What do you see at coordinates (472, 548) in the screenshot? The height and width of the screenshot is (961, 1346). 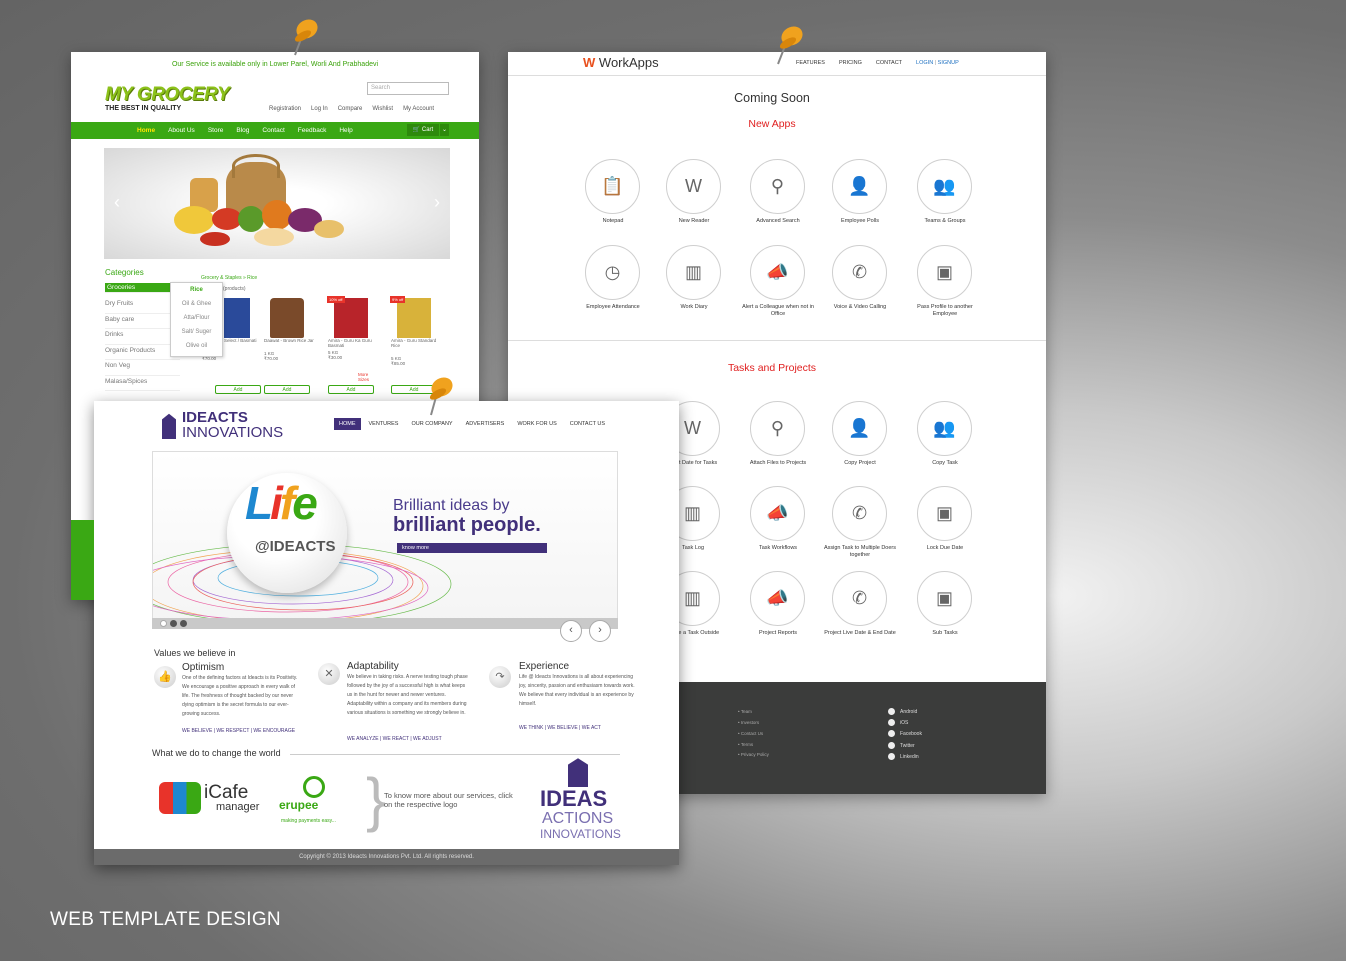 I see `know-more-button: know more` at bounding box center [472, 548].